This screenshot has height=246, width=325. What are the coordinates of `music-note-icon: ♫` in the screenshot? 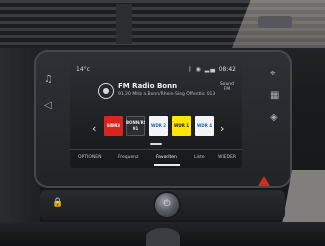 It's located at (48, 79).